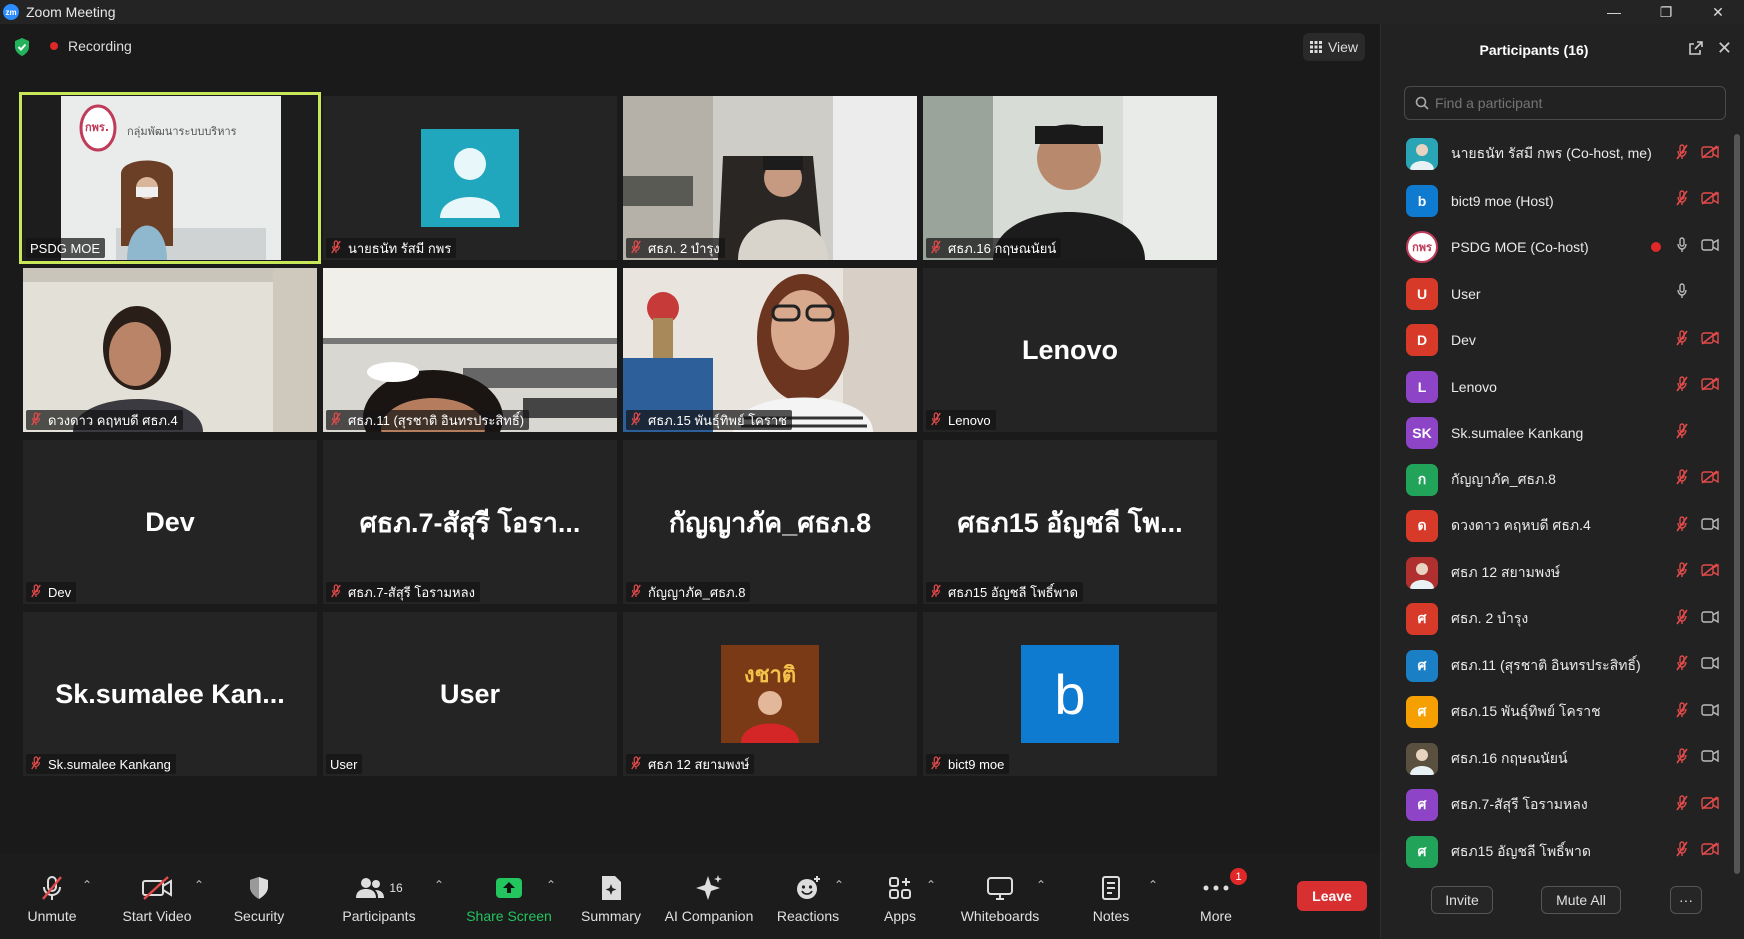 This screenshot has width=1744, height=939. I want to click on participant-row: b bict9 moe (Host), so click(1556, 201).